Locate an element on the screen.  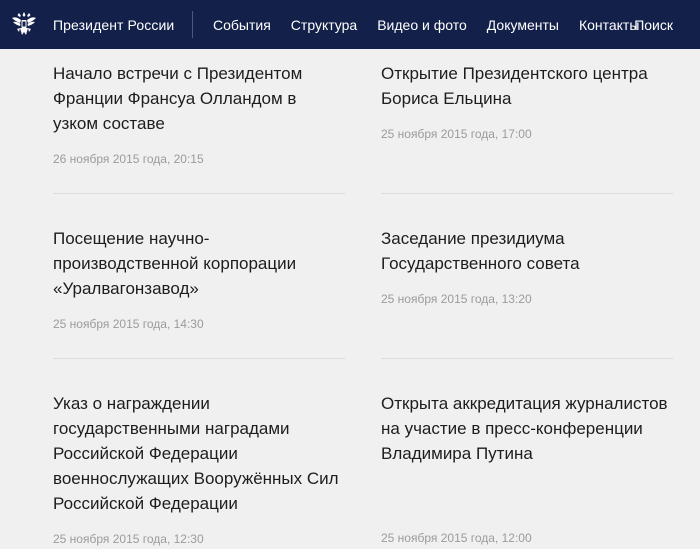
news-date: 26 ноября 2015 года, 20:15 is located at coordinates (128, 159).